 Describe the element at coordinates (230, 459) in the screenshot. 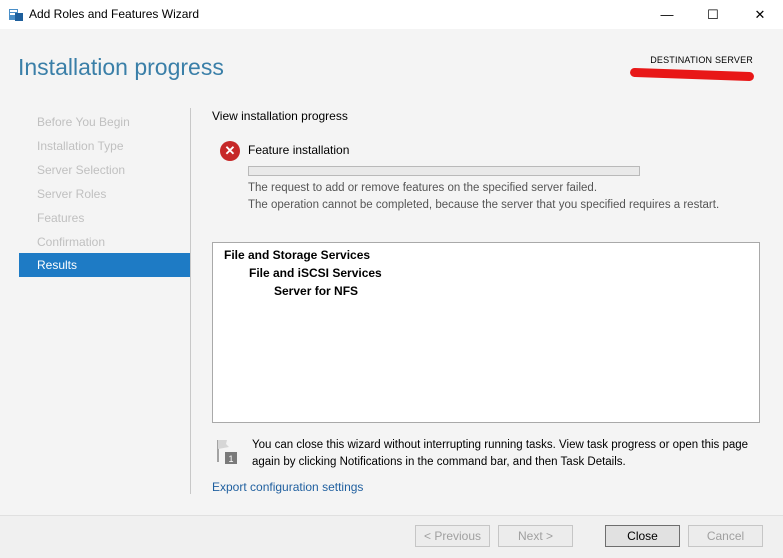

I see `svg-text: 1` at that location.